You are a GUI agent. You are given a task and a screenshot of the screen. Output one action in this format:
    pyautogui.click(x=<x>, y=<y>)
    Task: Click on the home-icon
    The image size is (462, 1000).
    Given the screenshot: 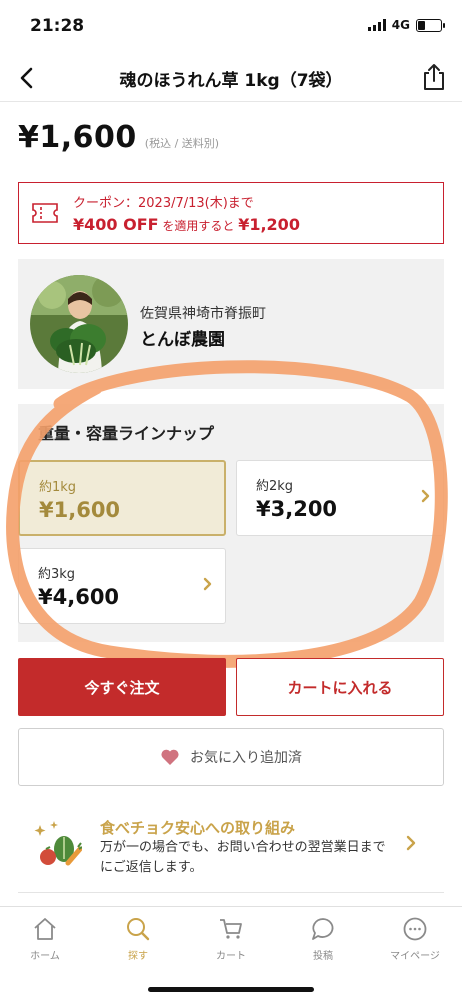 What is the action you would take?
    pyautogui.click(x=45, y=929)
    